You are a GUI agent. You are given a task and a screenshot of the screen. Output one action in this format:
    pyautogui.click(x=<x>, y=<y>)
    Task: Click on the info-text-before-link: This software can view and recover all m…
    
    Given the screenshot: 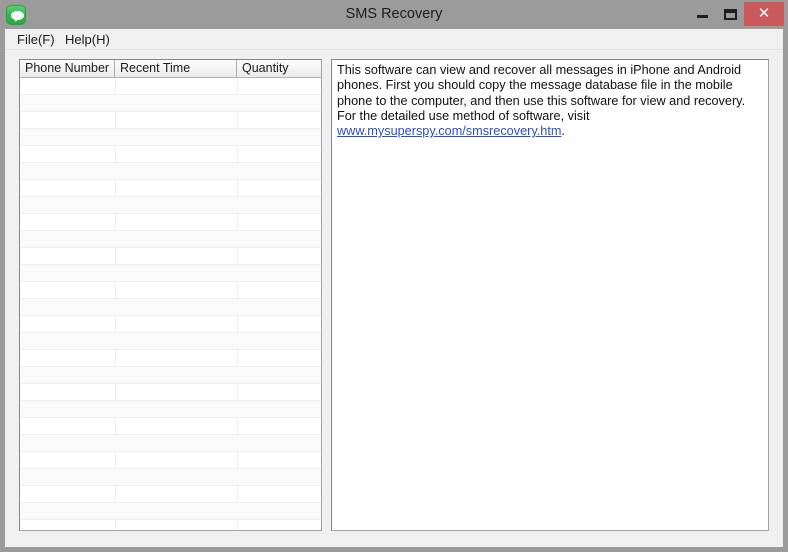 What is the action you would take?
    pyautogui.click(x=541, y=93)
    